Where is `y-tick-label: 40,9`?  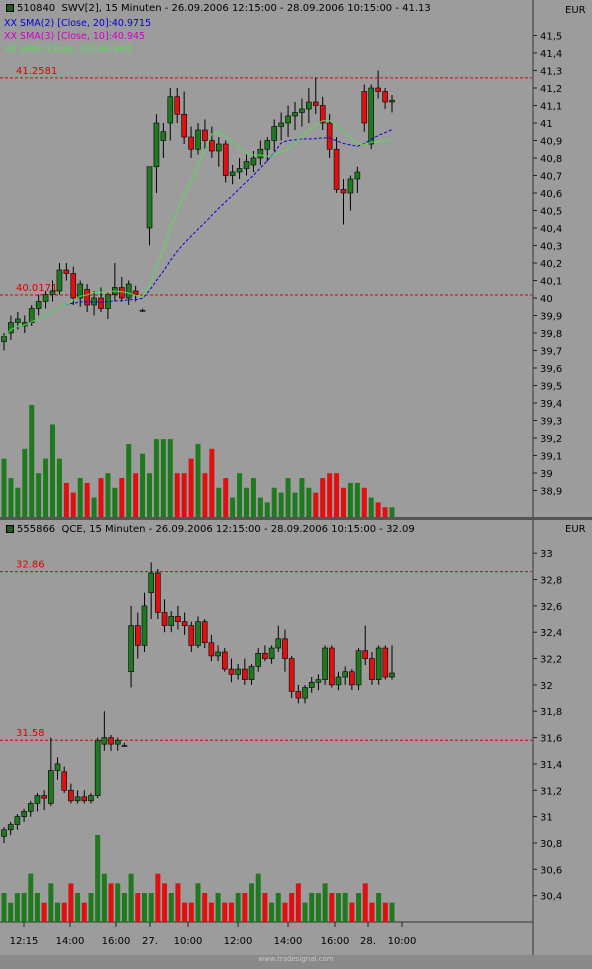
y-tick-label: 40,9 is located at coordinates (551, 142).